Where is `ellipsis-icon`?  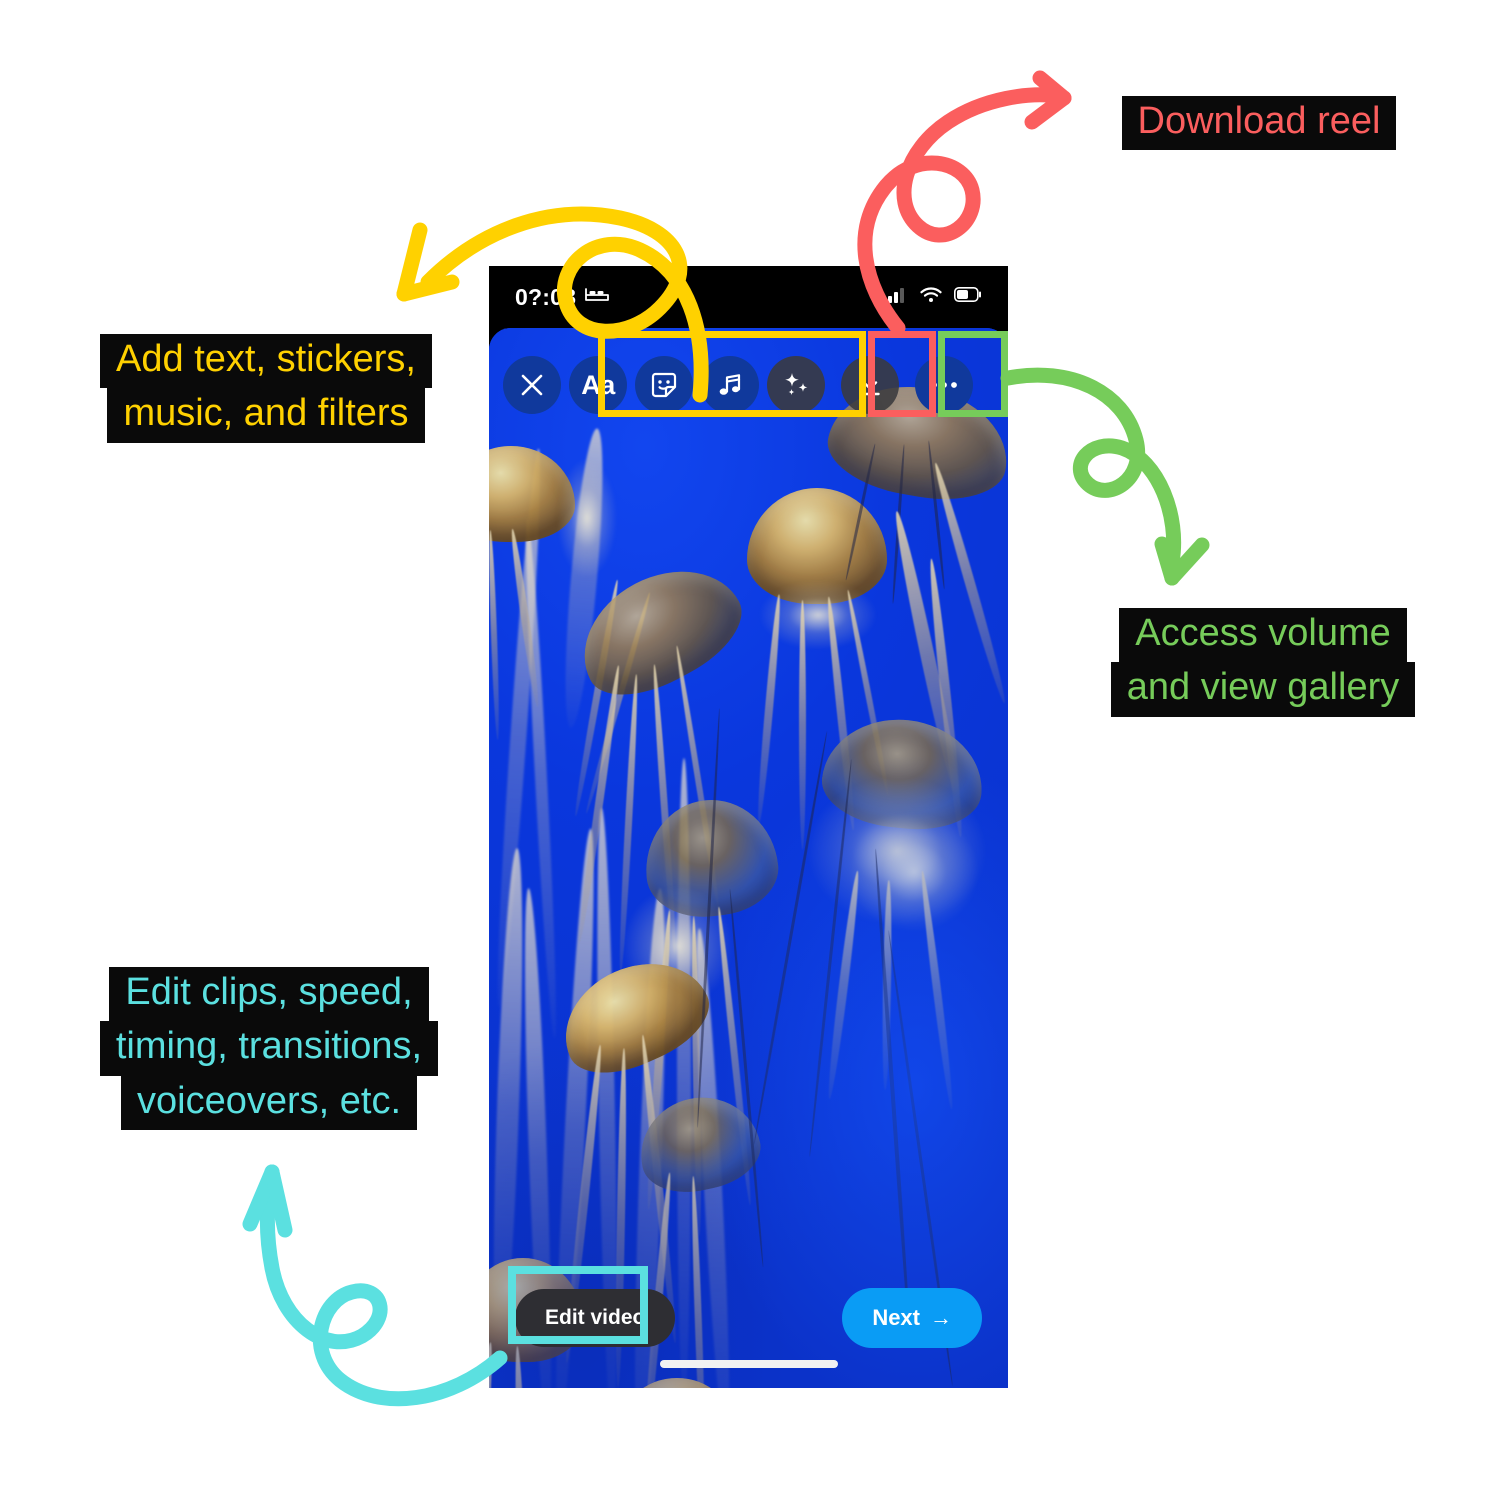
ellipsis-icon is located at coordinates (944, 385).